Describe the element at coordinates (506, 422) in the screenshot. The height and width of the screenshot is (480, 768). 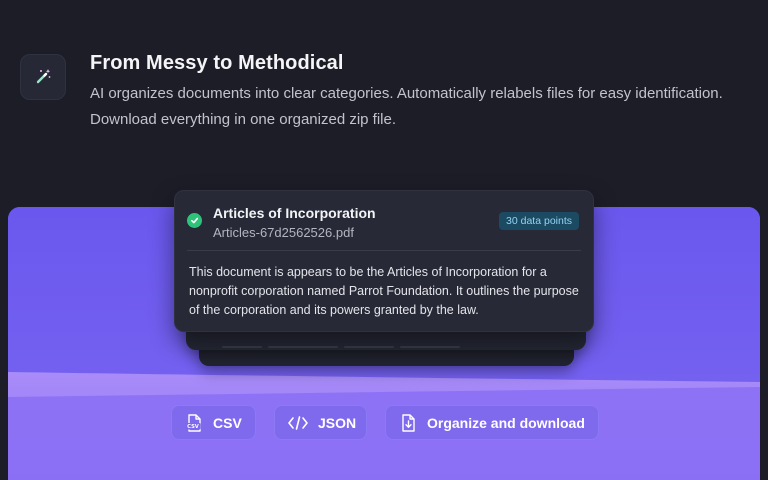
I see `organize-button-label: Organize and download` at that location.